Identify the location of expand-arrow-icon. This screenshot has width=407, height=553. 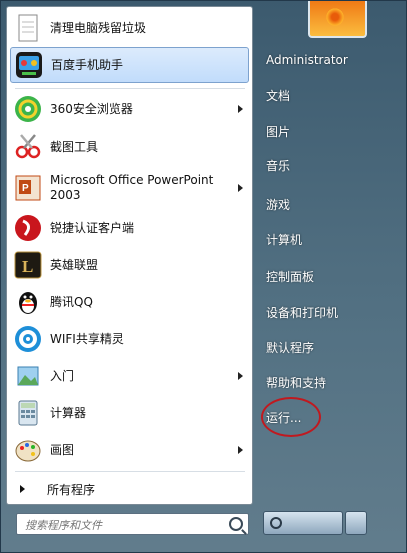
(22, 489).